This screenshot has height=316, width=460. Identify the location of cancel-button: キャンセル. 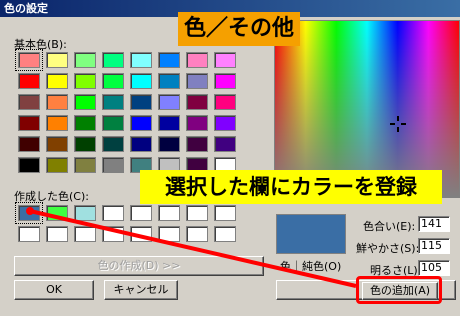
(141, 290).